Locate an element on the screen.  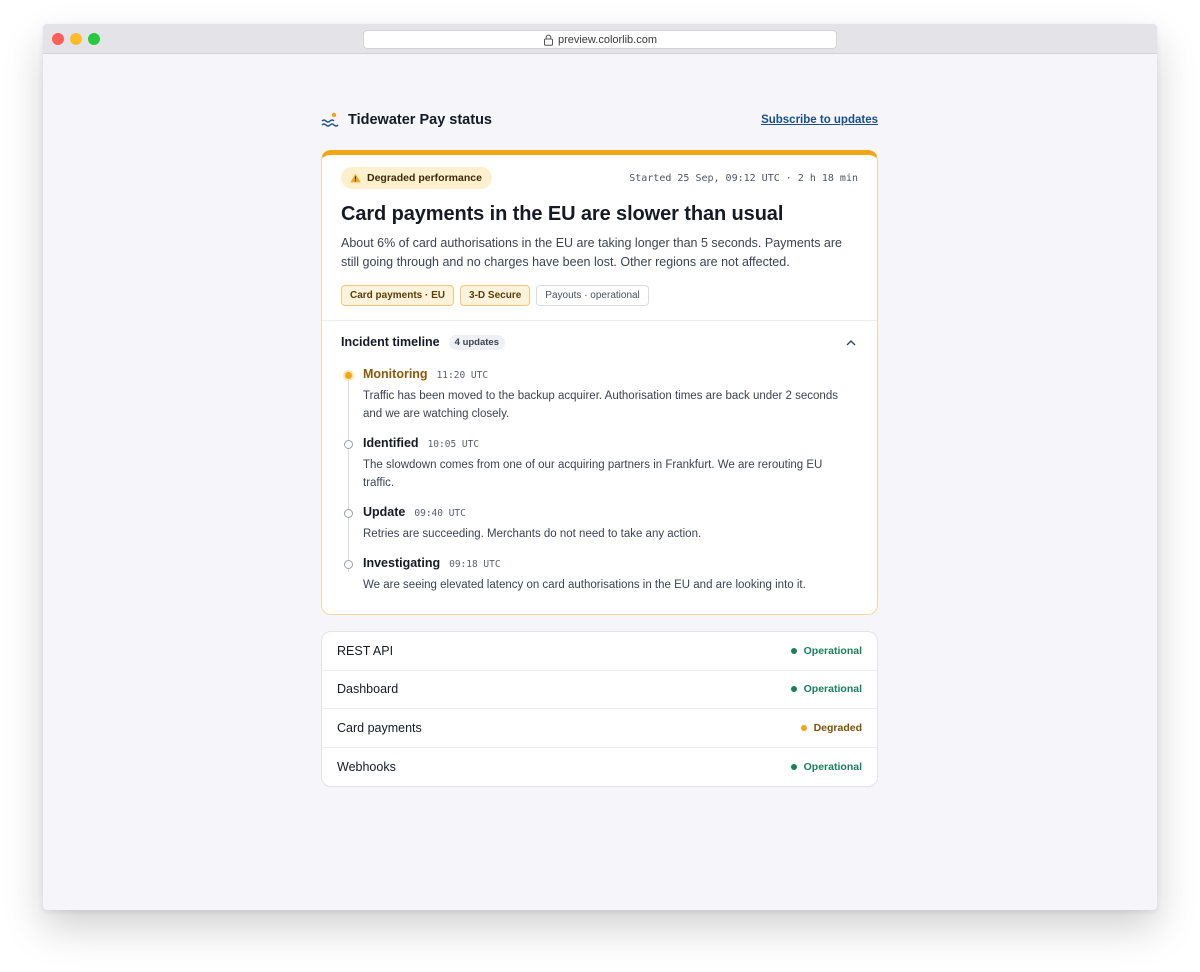
timeline-item-label: Update is located at coordinates (384, 512).